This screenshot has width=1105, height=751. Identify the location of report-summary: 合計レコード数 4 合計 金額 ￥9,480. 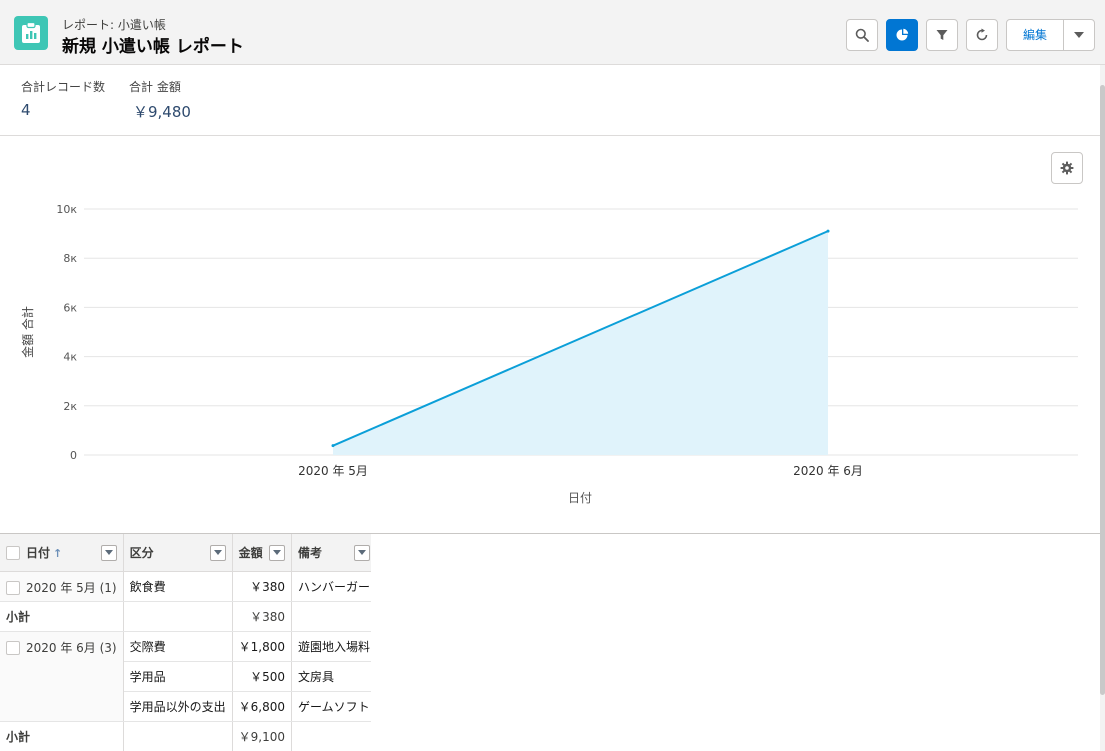
(550, 100).